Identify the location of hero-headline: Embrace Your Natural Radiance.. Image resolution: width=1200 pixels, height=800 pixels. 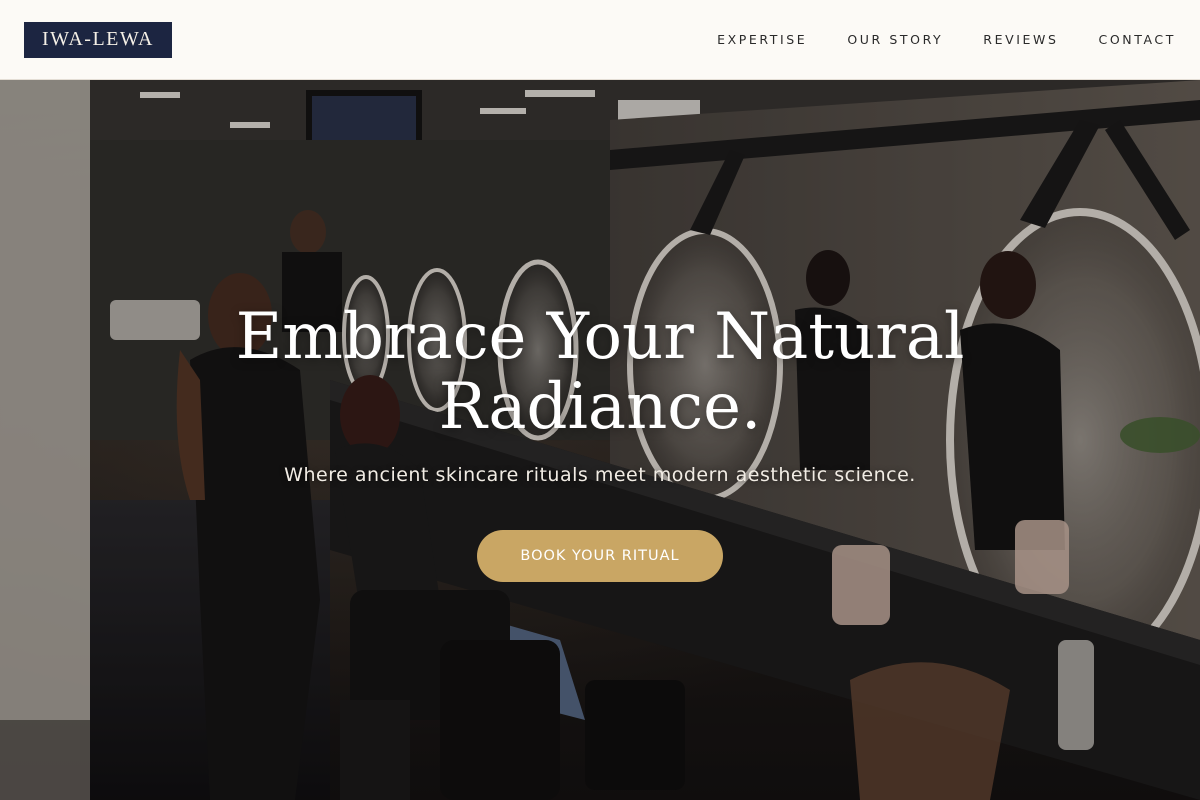
(600, 372).